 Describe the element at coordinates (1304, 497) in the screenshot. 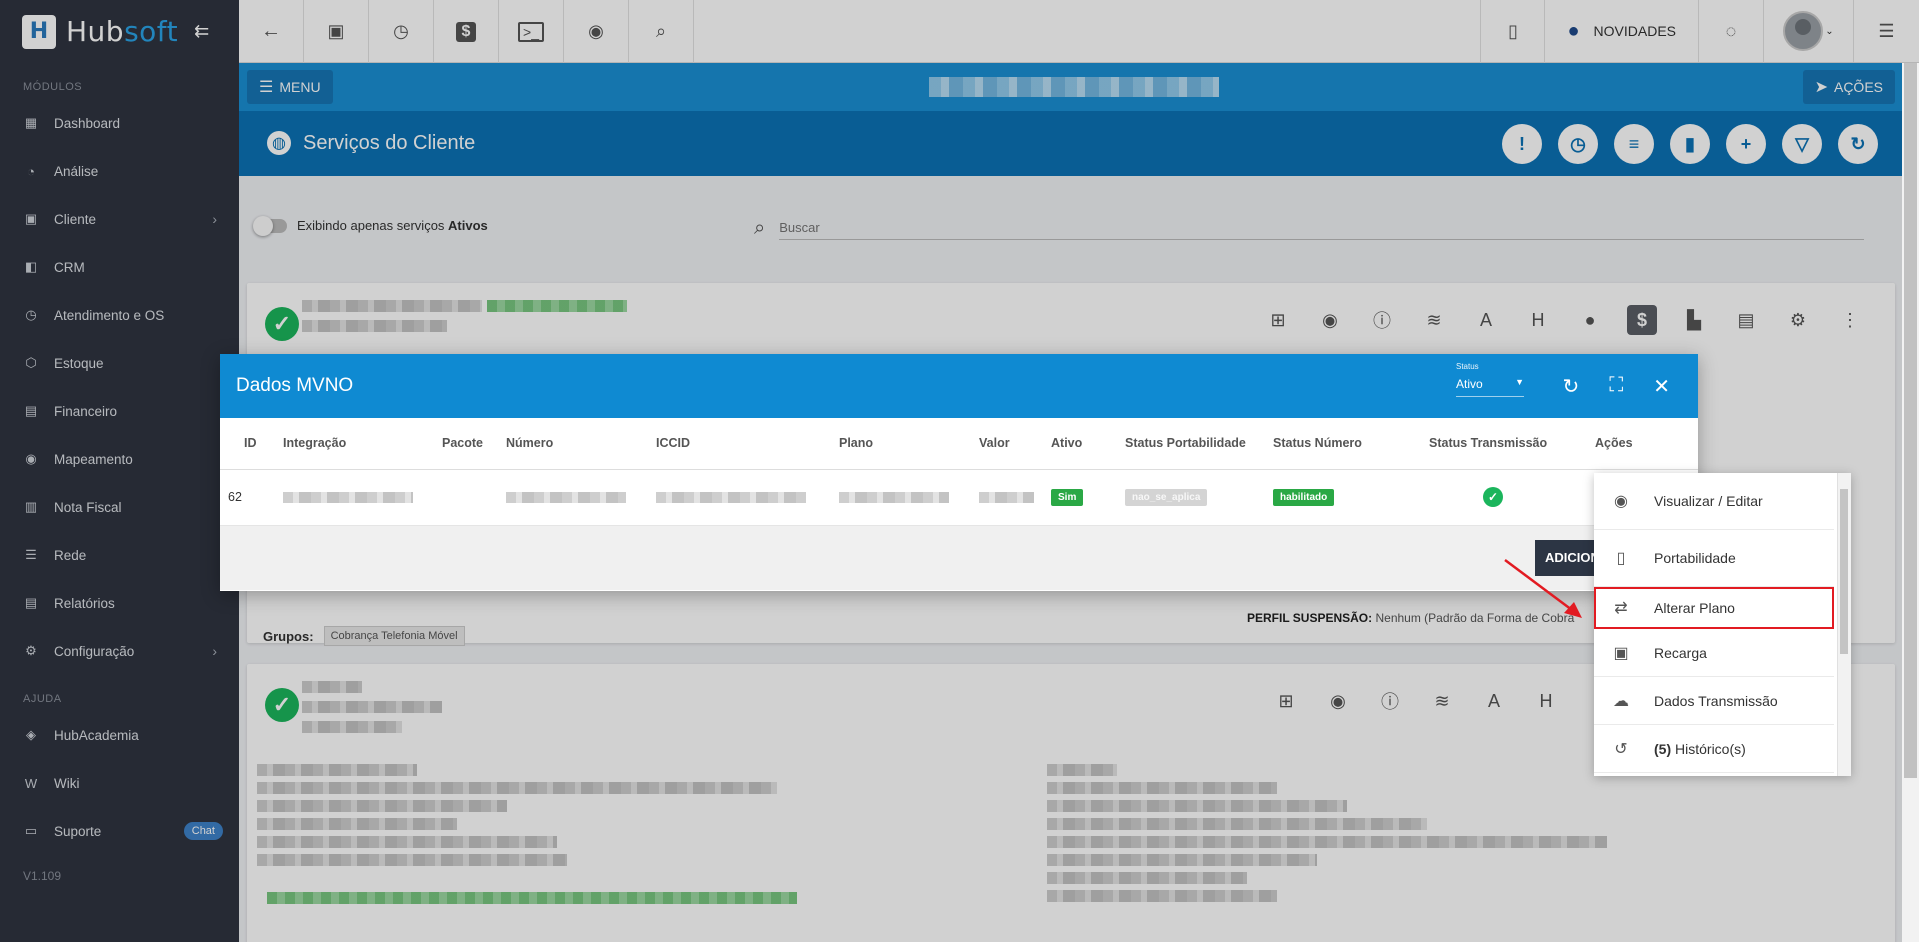

I see `numero-badge: habilitado` at that location.